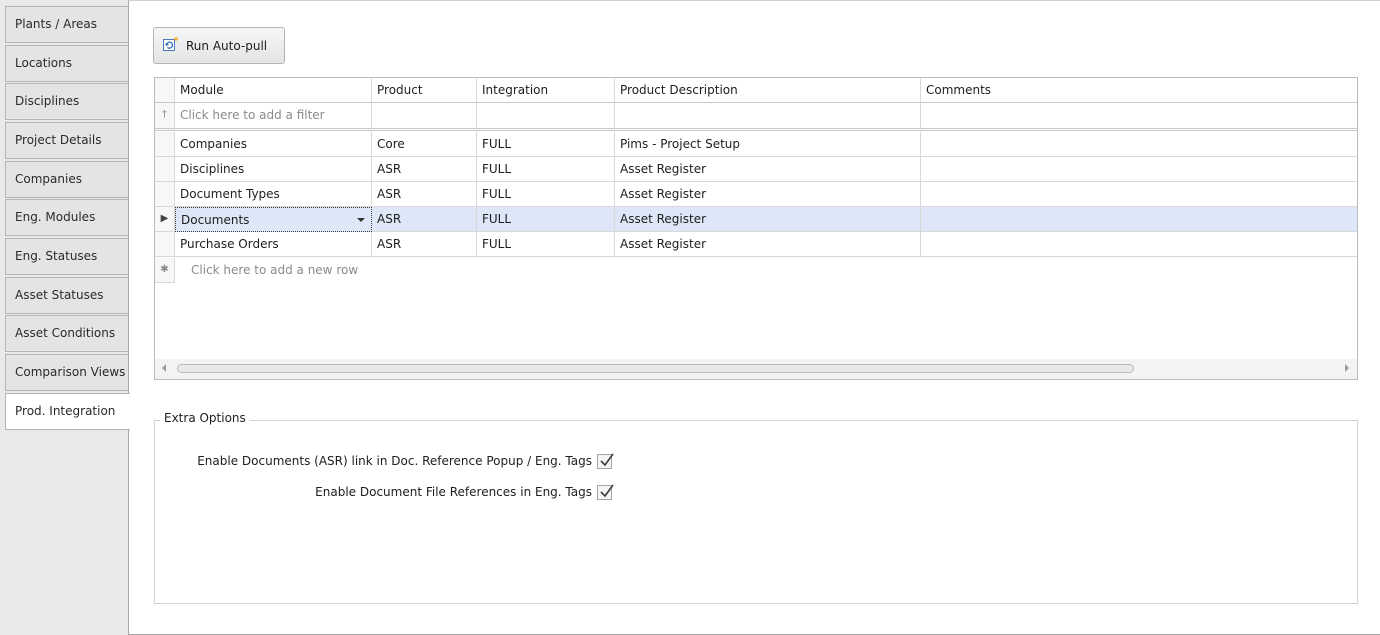  Describe the element at coordinates (165, 219) in the screenshot. I see `current-row-arrow-icon: ▶` at that location.